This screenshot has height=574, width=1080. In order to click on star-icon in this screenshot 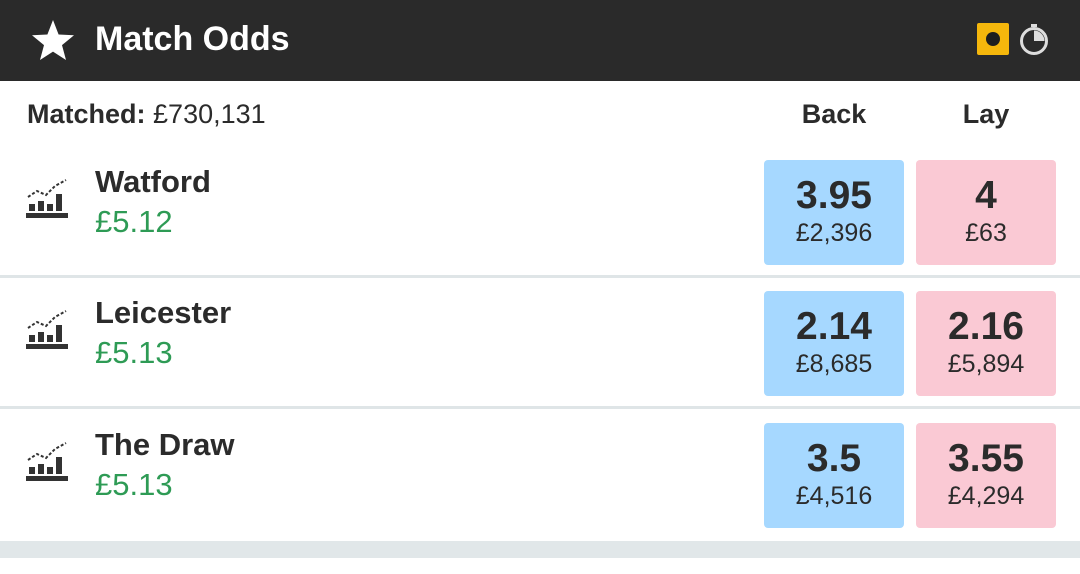, I will do `click(53, 41)`.